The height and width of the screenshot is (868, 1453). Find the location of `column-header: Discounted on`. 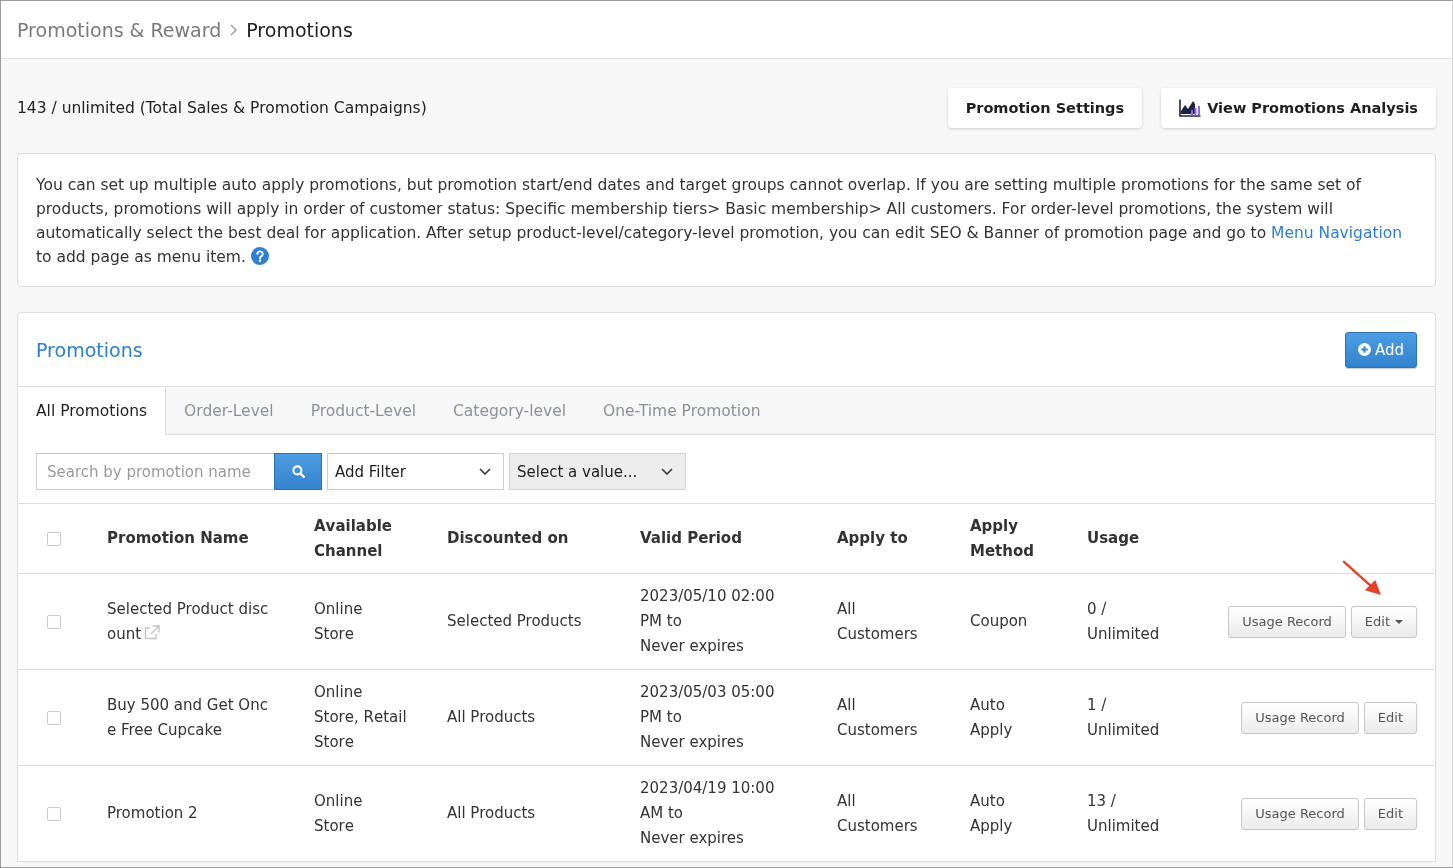

column-header: Discounted on is located at coordinates (508, 538).